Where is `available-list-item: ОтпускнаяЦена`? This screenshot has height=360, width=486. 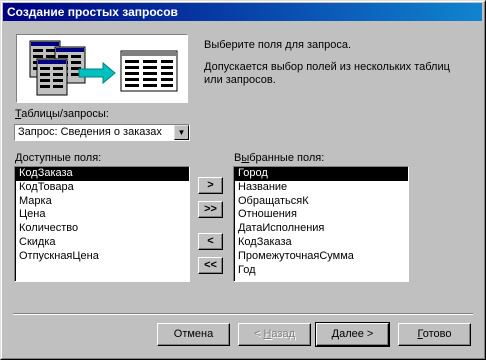
available-list-item: ОтпускнаяЦена is located at coordinates (102, 257).